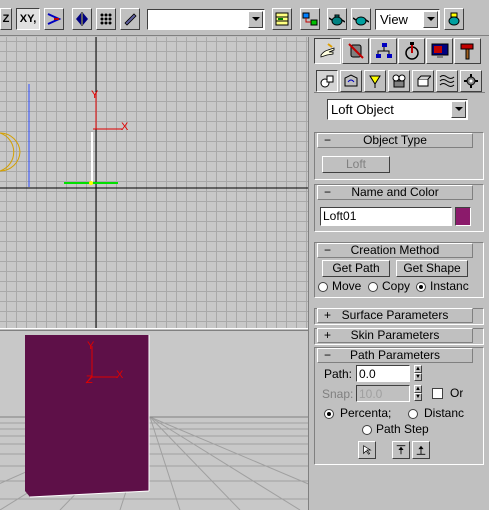  I want to click on array-icon, so click(106, 19).